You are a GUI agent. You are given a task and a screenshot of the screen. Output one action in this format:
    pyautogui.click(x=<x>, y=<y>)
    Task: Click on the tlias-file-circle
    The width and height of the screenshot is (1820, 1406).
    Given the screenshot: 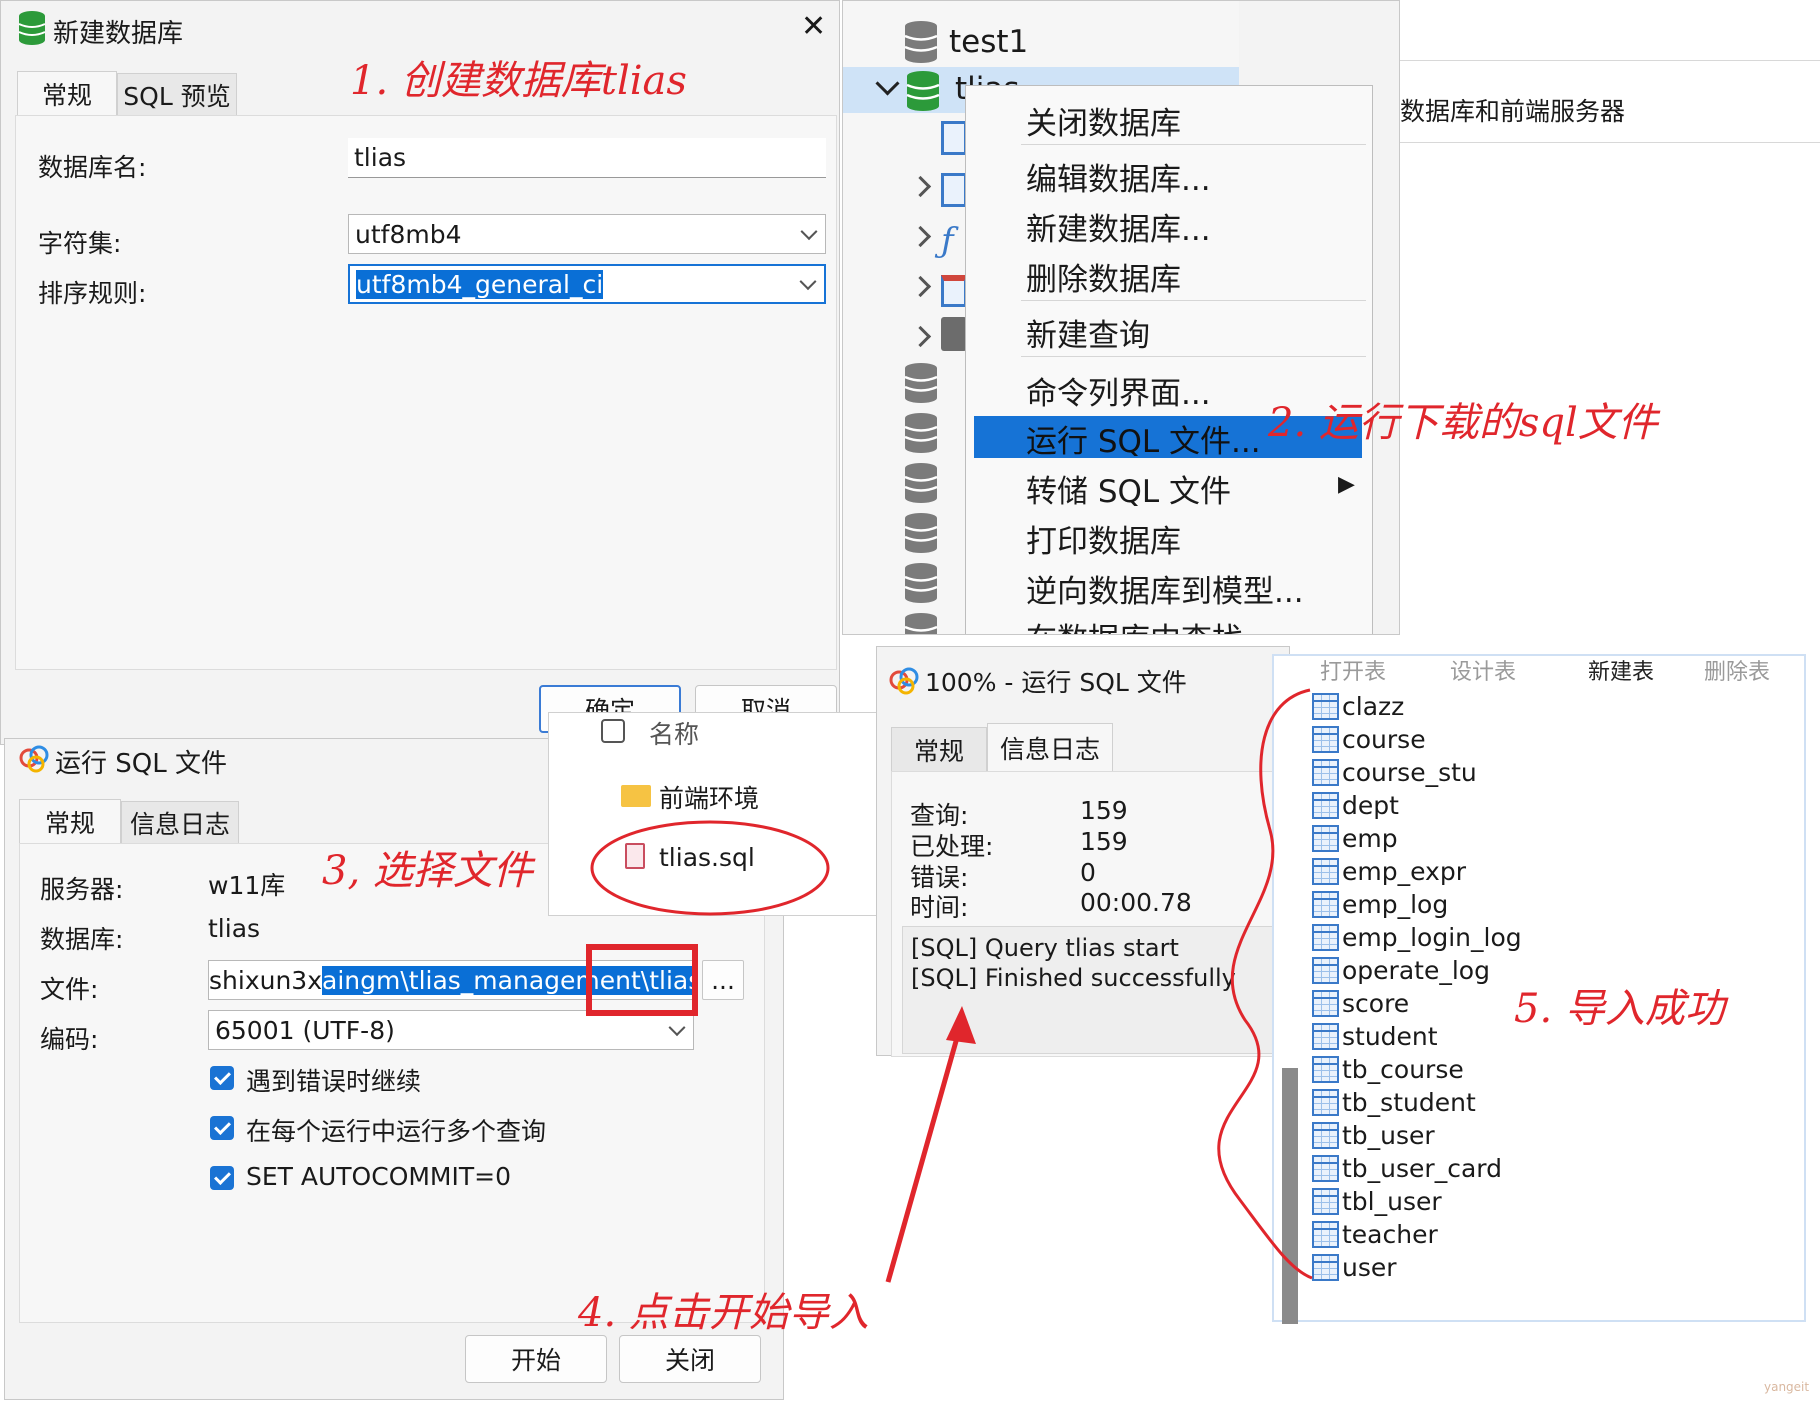 What is the action you would take?
    pyautogui.click(x=710, y=868)
    